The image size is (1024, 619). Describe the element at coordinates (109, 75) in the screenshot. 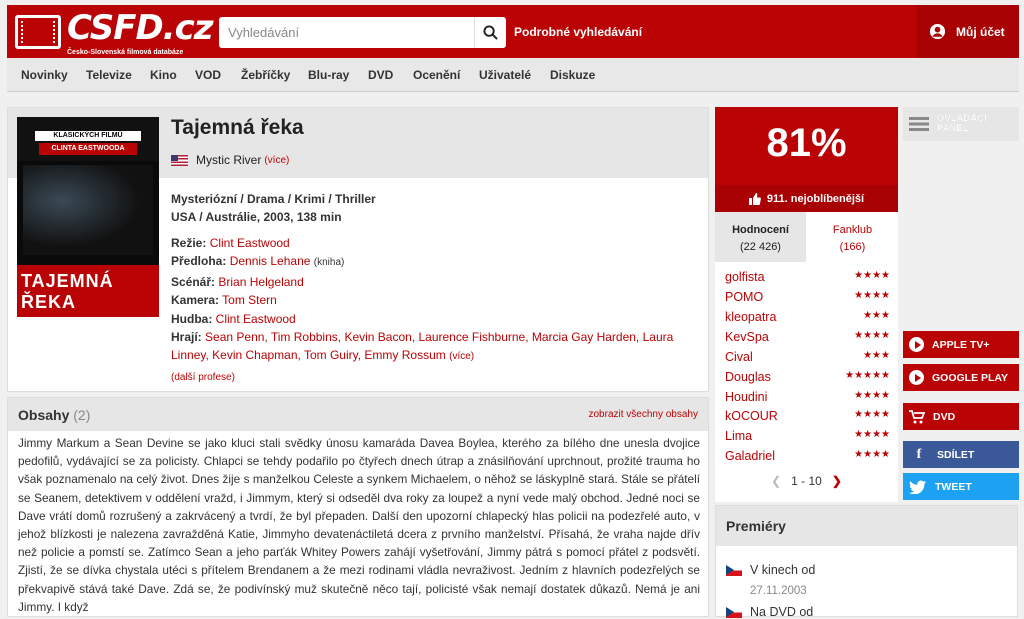

I see `nav-item-tv: Televize` at that location.